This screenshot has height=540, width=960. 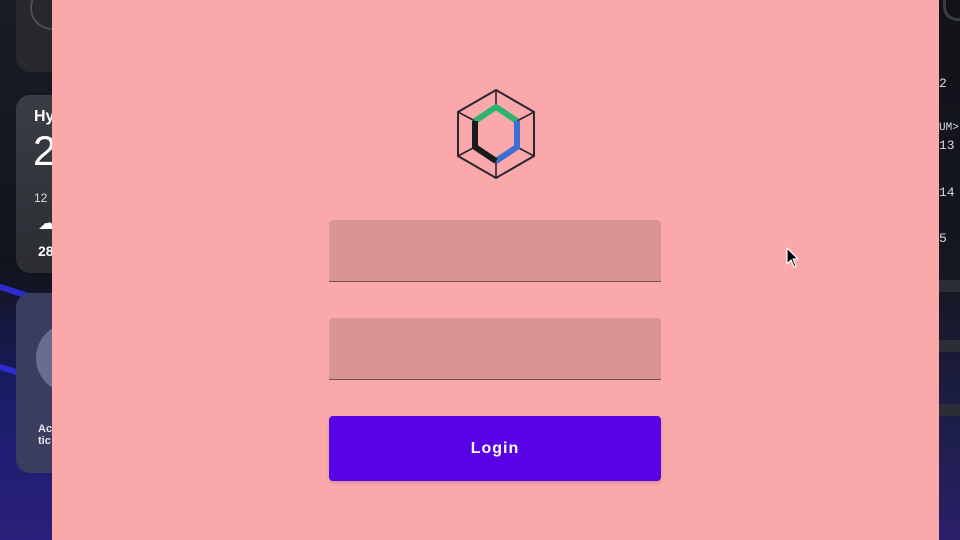 I want to click on activity-text: Ac tic, so click(x=45, y=435).